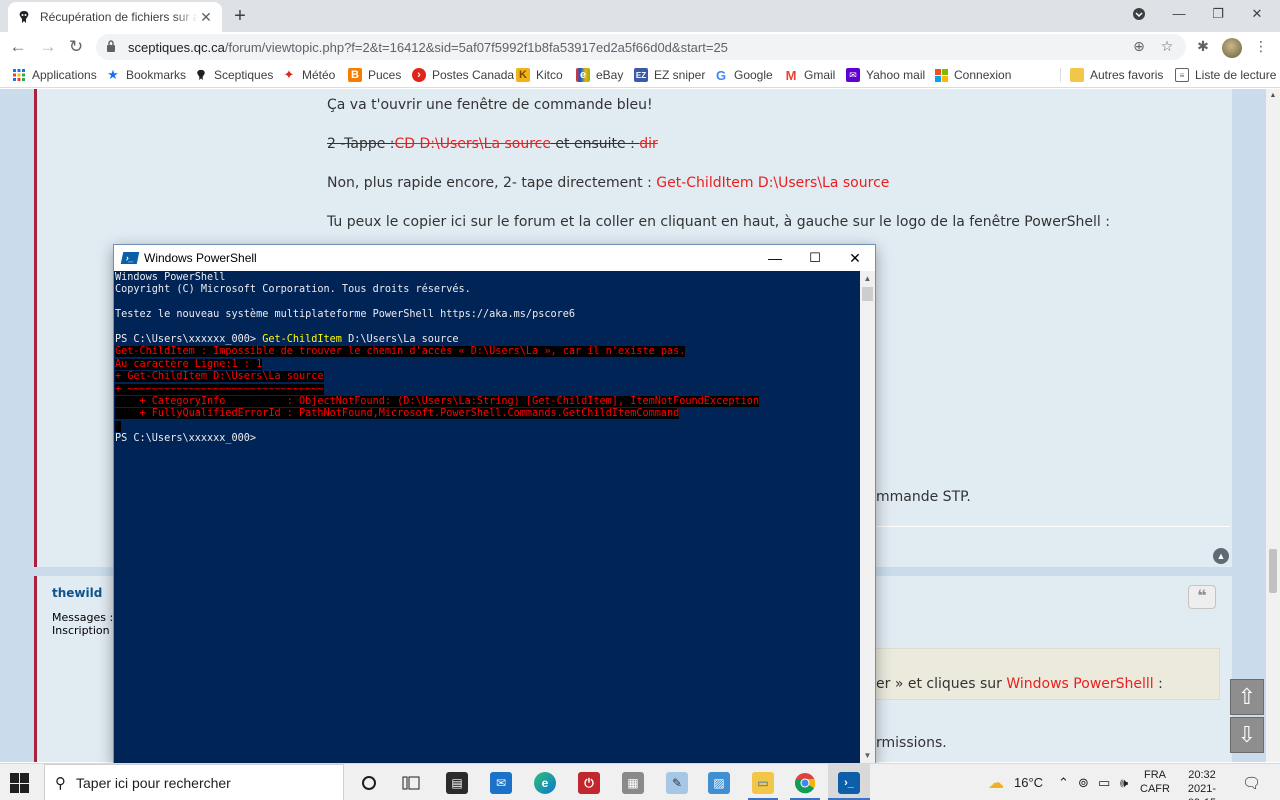 The width and height of the screenshot is (1280, 800). What do you see at coordinates (1179, 14) in the screenshot?
I see `minimize-window-icon: —` at bounding box center [1179, 14].